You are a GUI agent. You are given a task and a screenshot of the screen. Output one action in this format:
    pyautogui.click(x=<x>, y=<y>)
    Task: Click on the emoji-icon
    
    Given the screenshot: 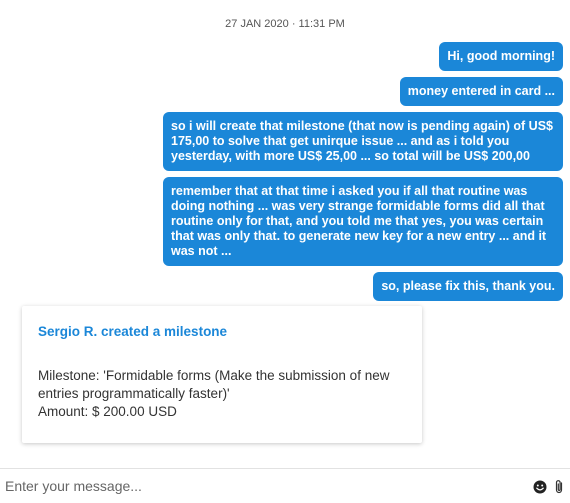 What is the action you would take?
    pyautogui.click(x=540, y=487)
    